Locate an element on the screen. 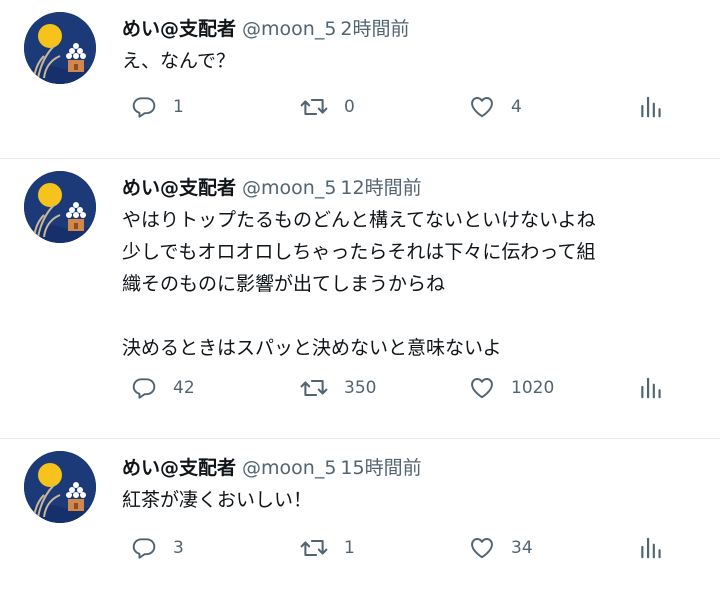 This screenshot has height=600, width=720. reply-button: 3 is located at coordinates (157, 548).